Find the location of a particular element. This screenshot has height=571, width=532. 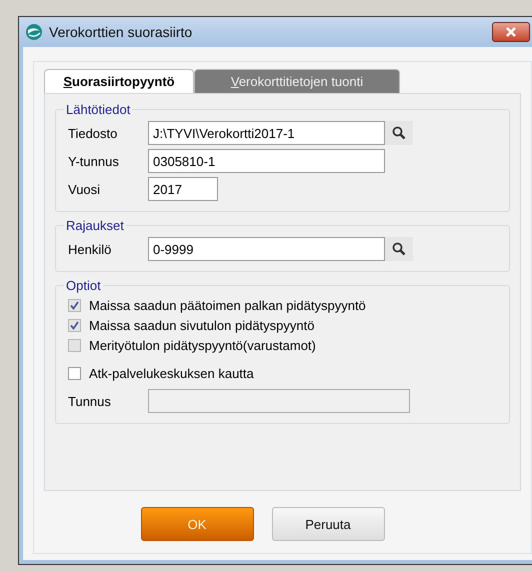

option-label: Atk-palvelukeskuksen kautta is located at coordinates (171, 373).